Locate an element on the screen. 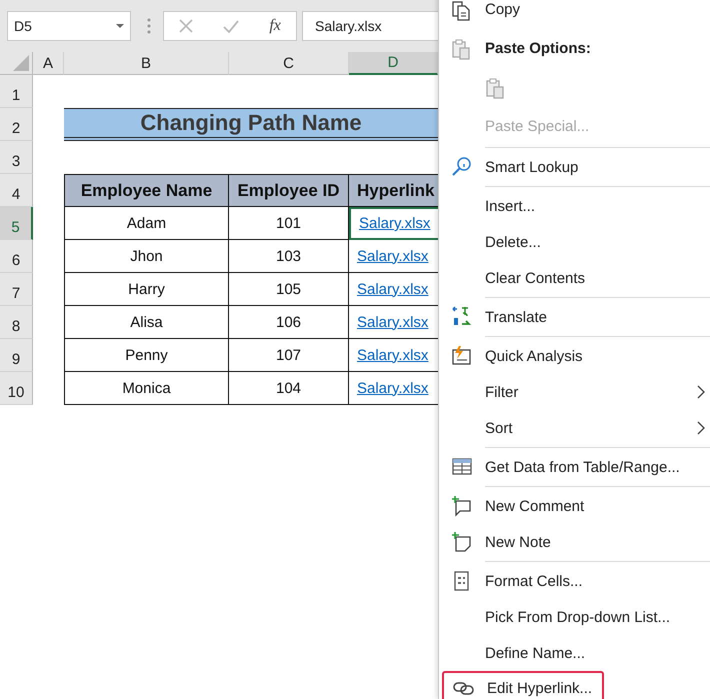  table-cell: Monica is located at coordinates (146, 388).